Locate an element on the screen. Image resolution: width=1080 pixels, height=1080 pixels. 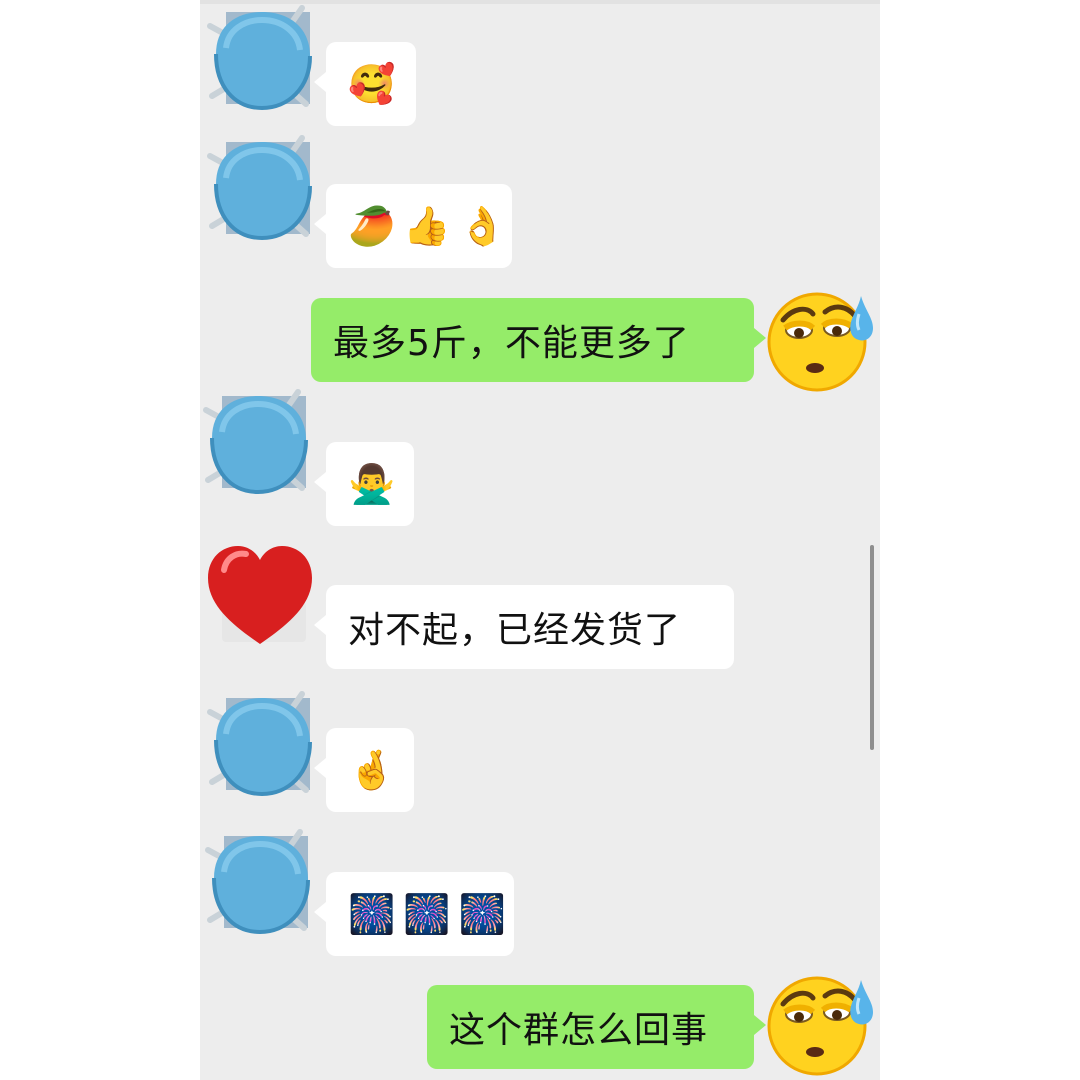
person-gesturing-no-icon: 🙅‍♂️ is located at coordinates (372, 484).